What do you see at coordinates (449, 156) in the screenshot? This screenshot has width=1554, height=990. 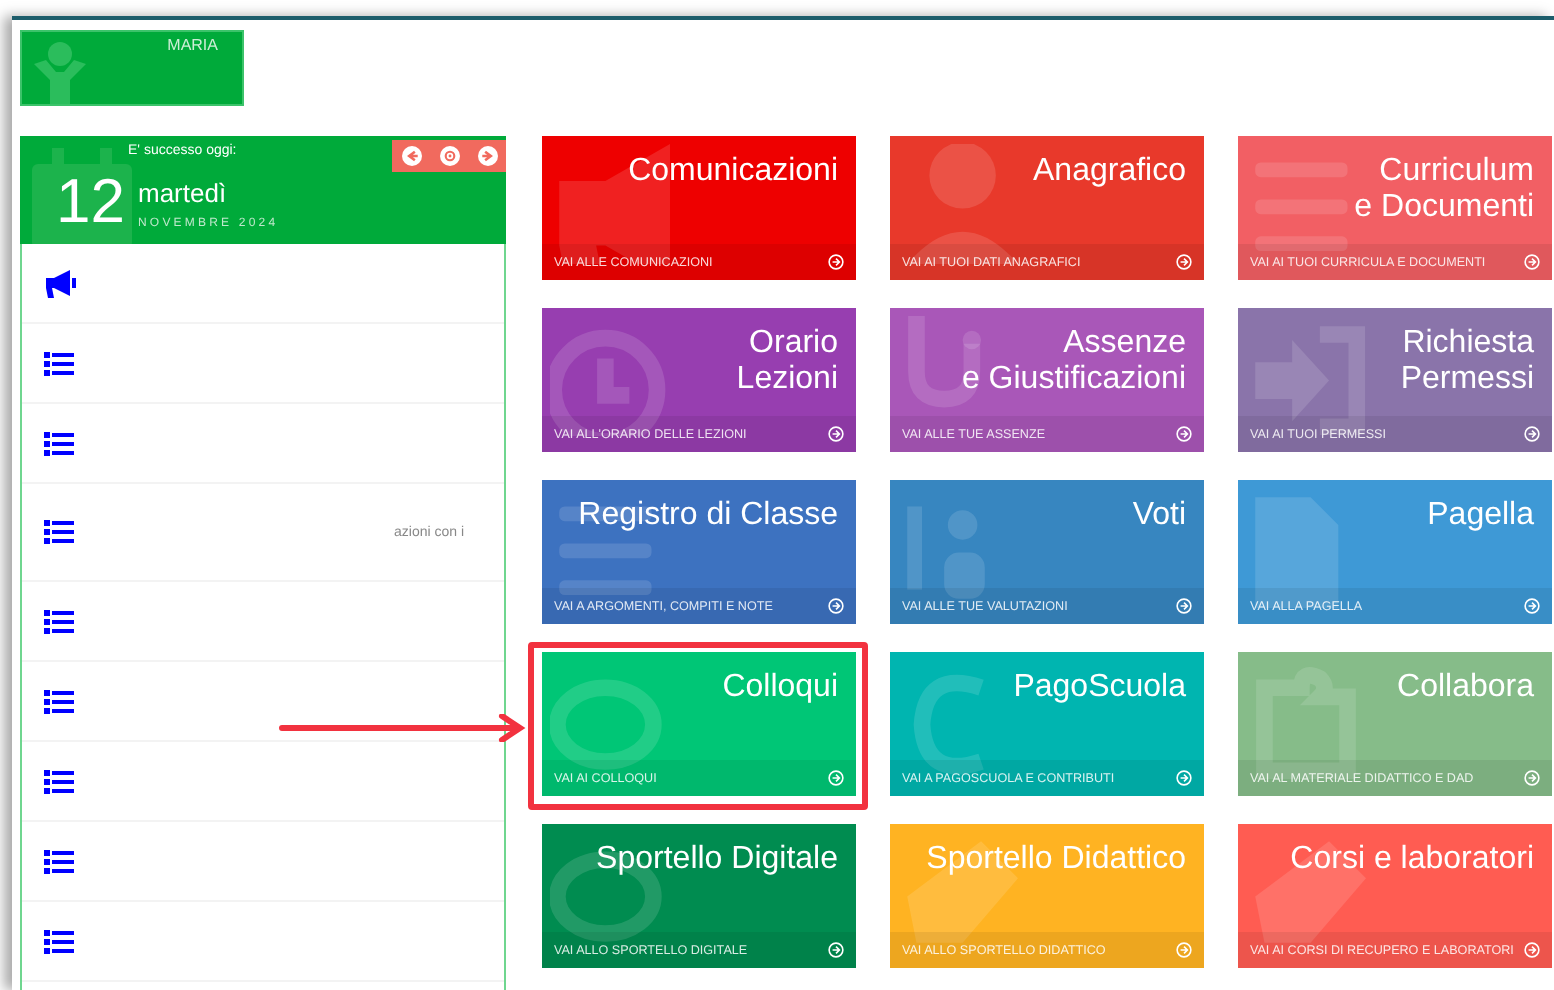 I see `target-circle-icon` at bounding box center [449, 156].